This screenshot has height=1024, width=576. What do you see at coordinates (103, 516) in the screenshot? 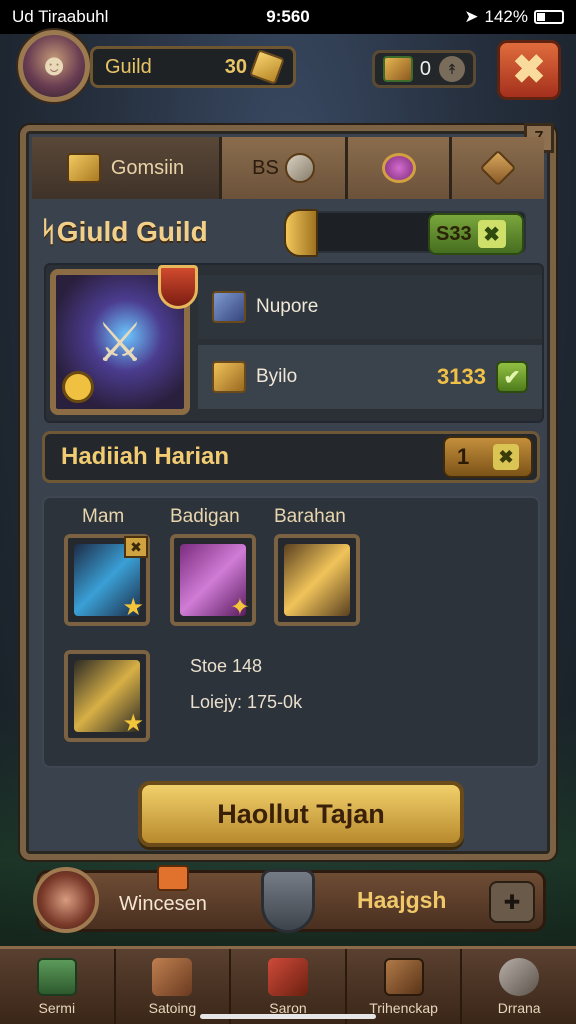
I see `reward-label: Mam` at bounding box center [103, 516].